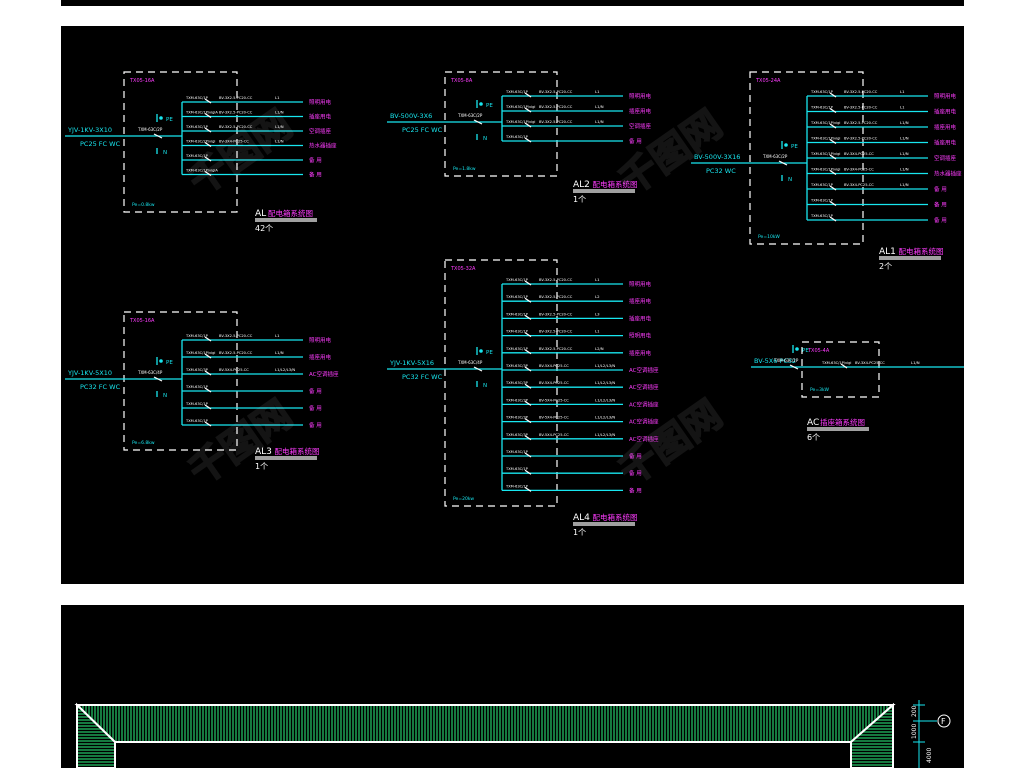 This screenshot has width=1024, height=768. I want to click on branch-phase-4: L1, so click(597, 331).